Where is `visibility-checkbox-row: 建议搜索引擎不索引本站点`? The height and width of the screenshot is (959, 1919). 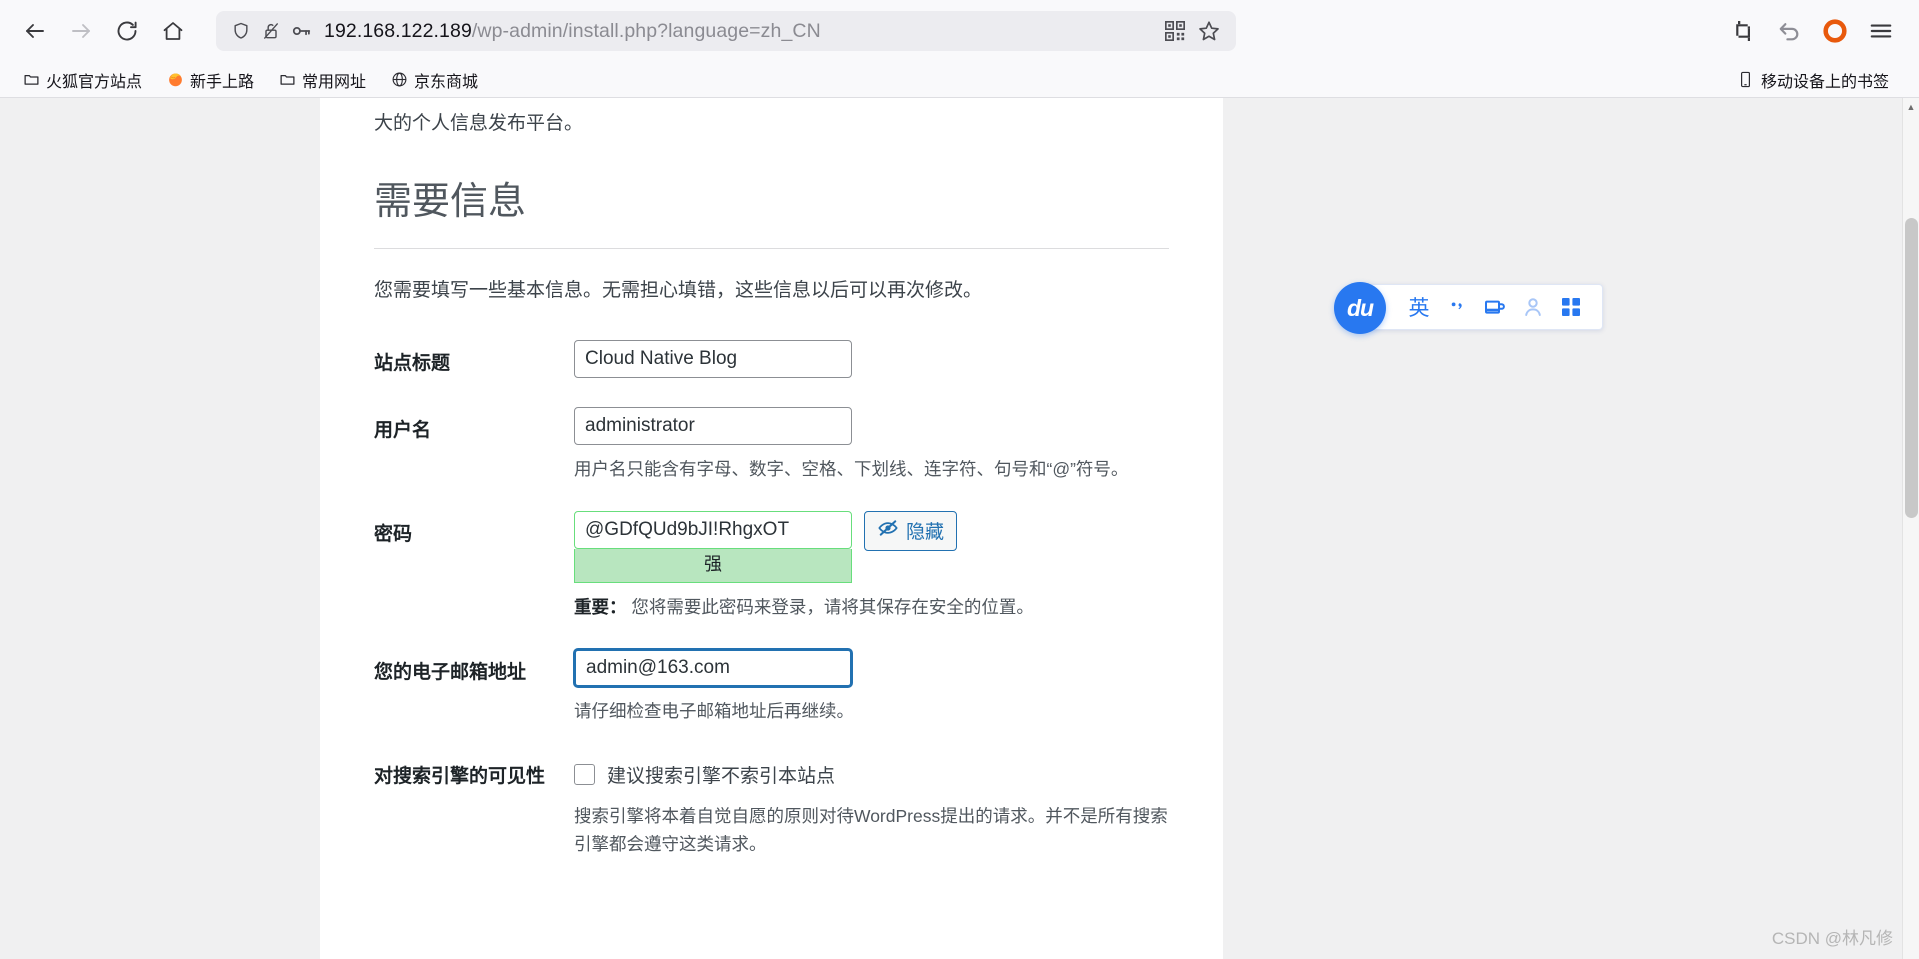
visibility-checkbox-row: 建议搜索引擎不索引本站点 is located at coordinates (871, 772).